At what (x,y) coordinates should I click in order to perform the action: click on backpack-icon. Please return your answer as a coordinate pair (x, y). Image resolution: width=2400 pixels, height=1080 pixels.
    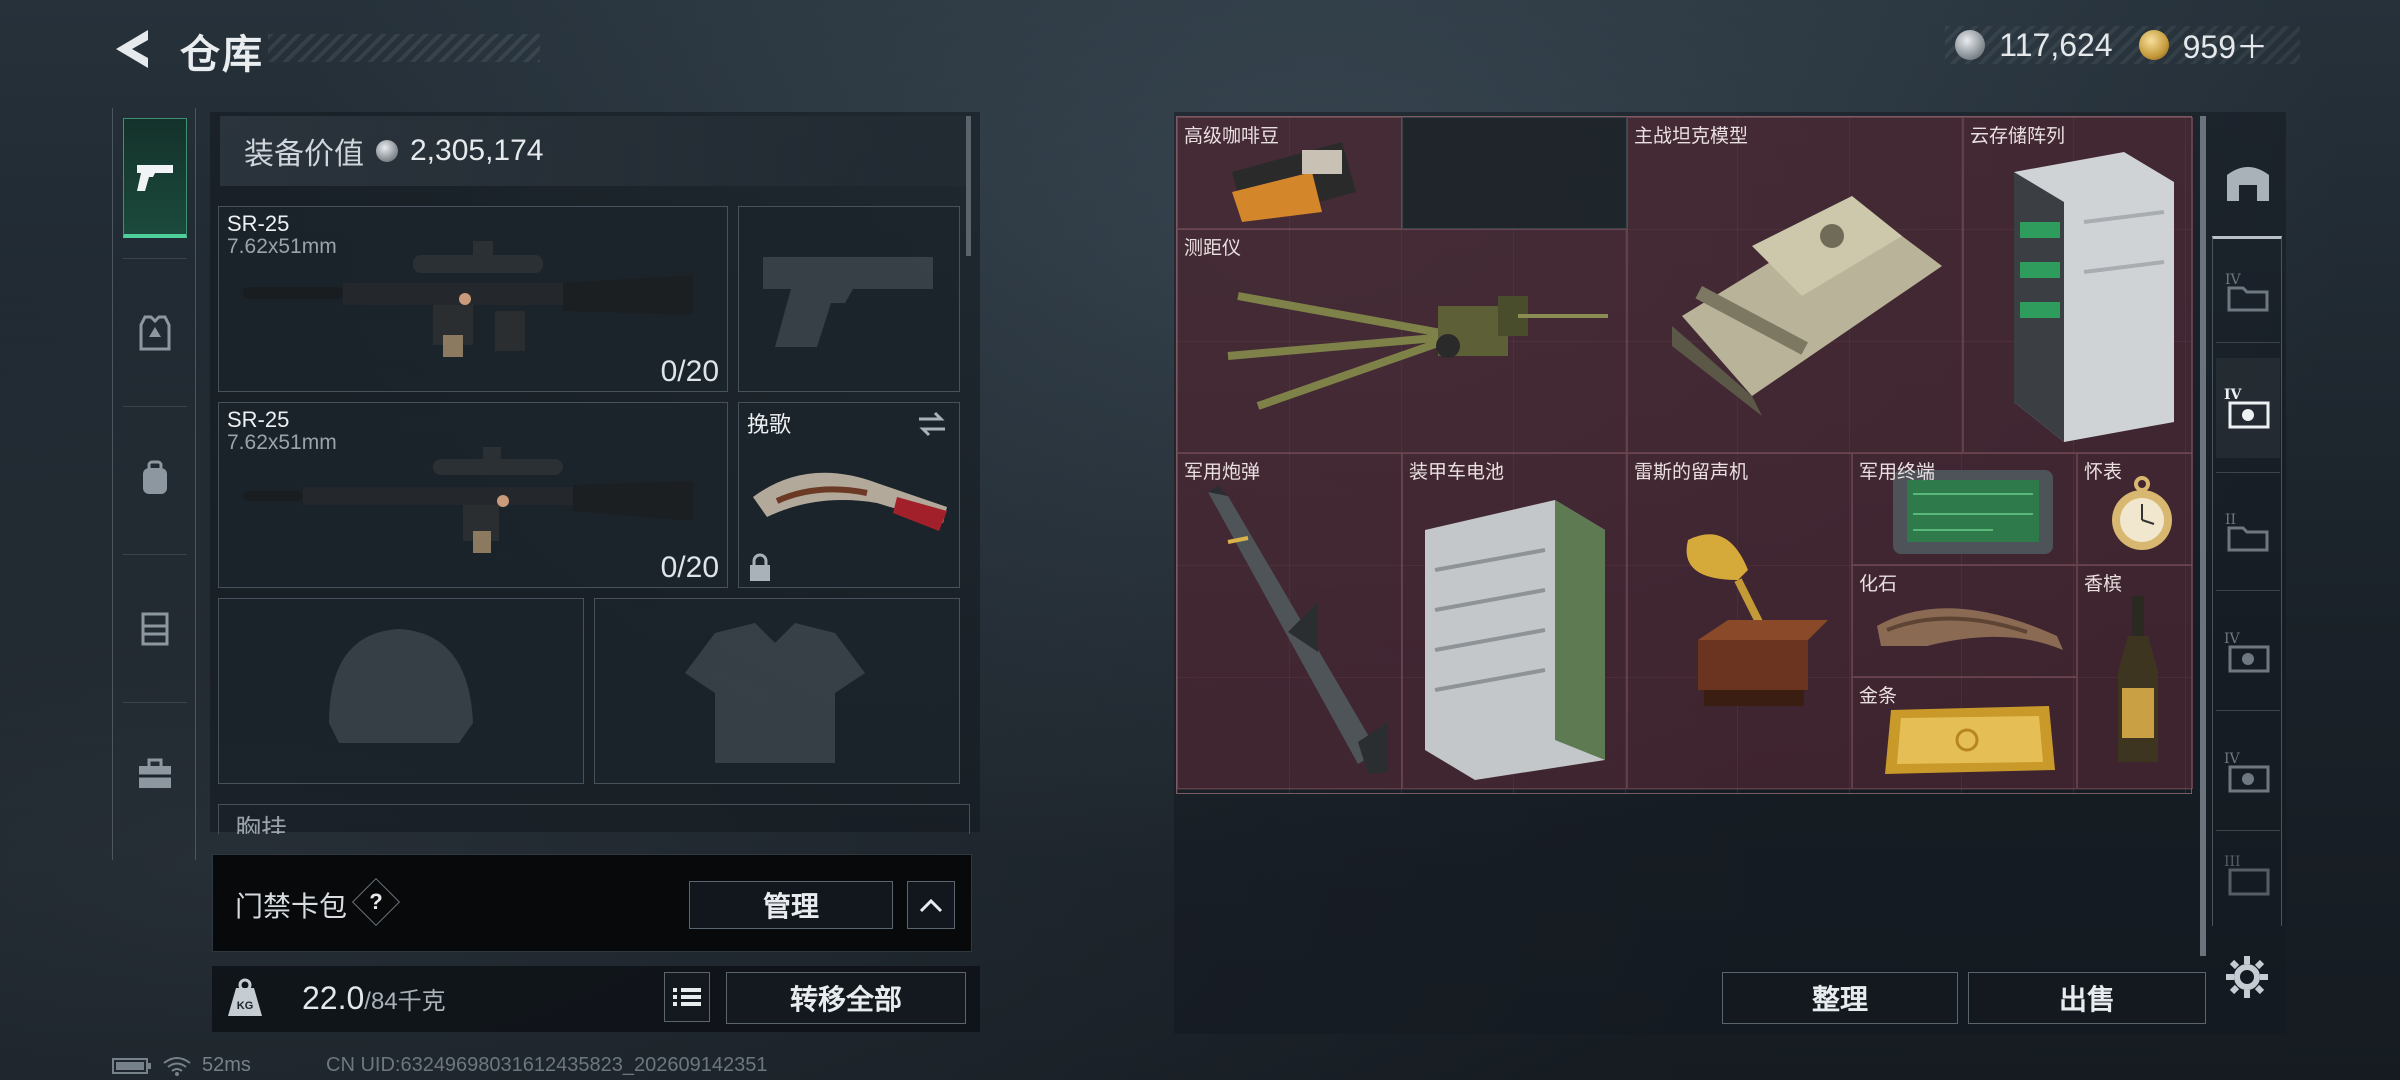
    Looking at the image, I should click on (155, 477).